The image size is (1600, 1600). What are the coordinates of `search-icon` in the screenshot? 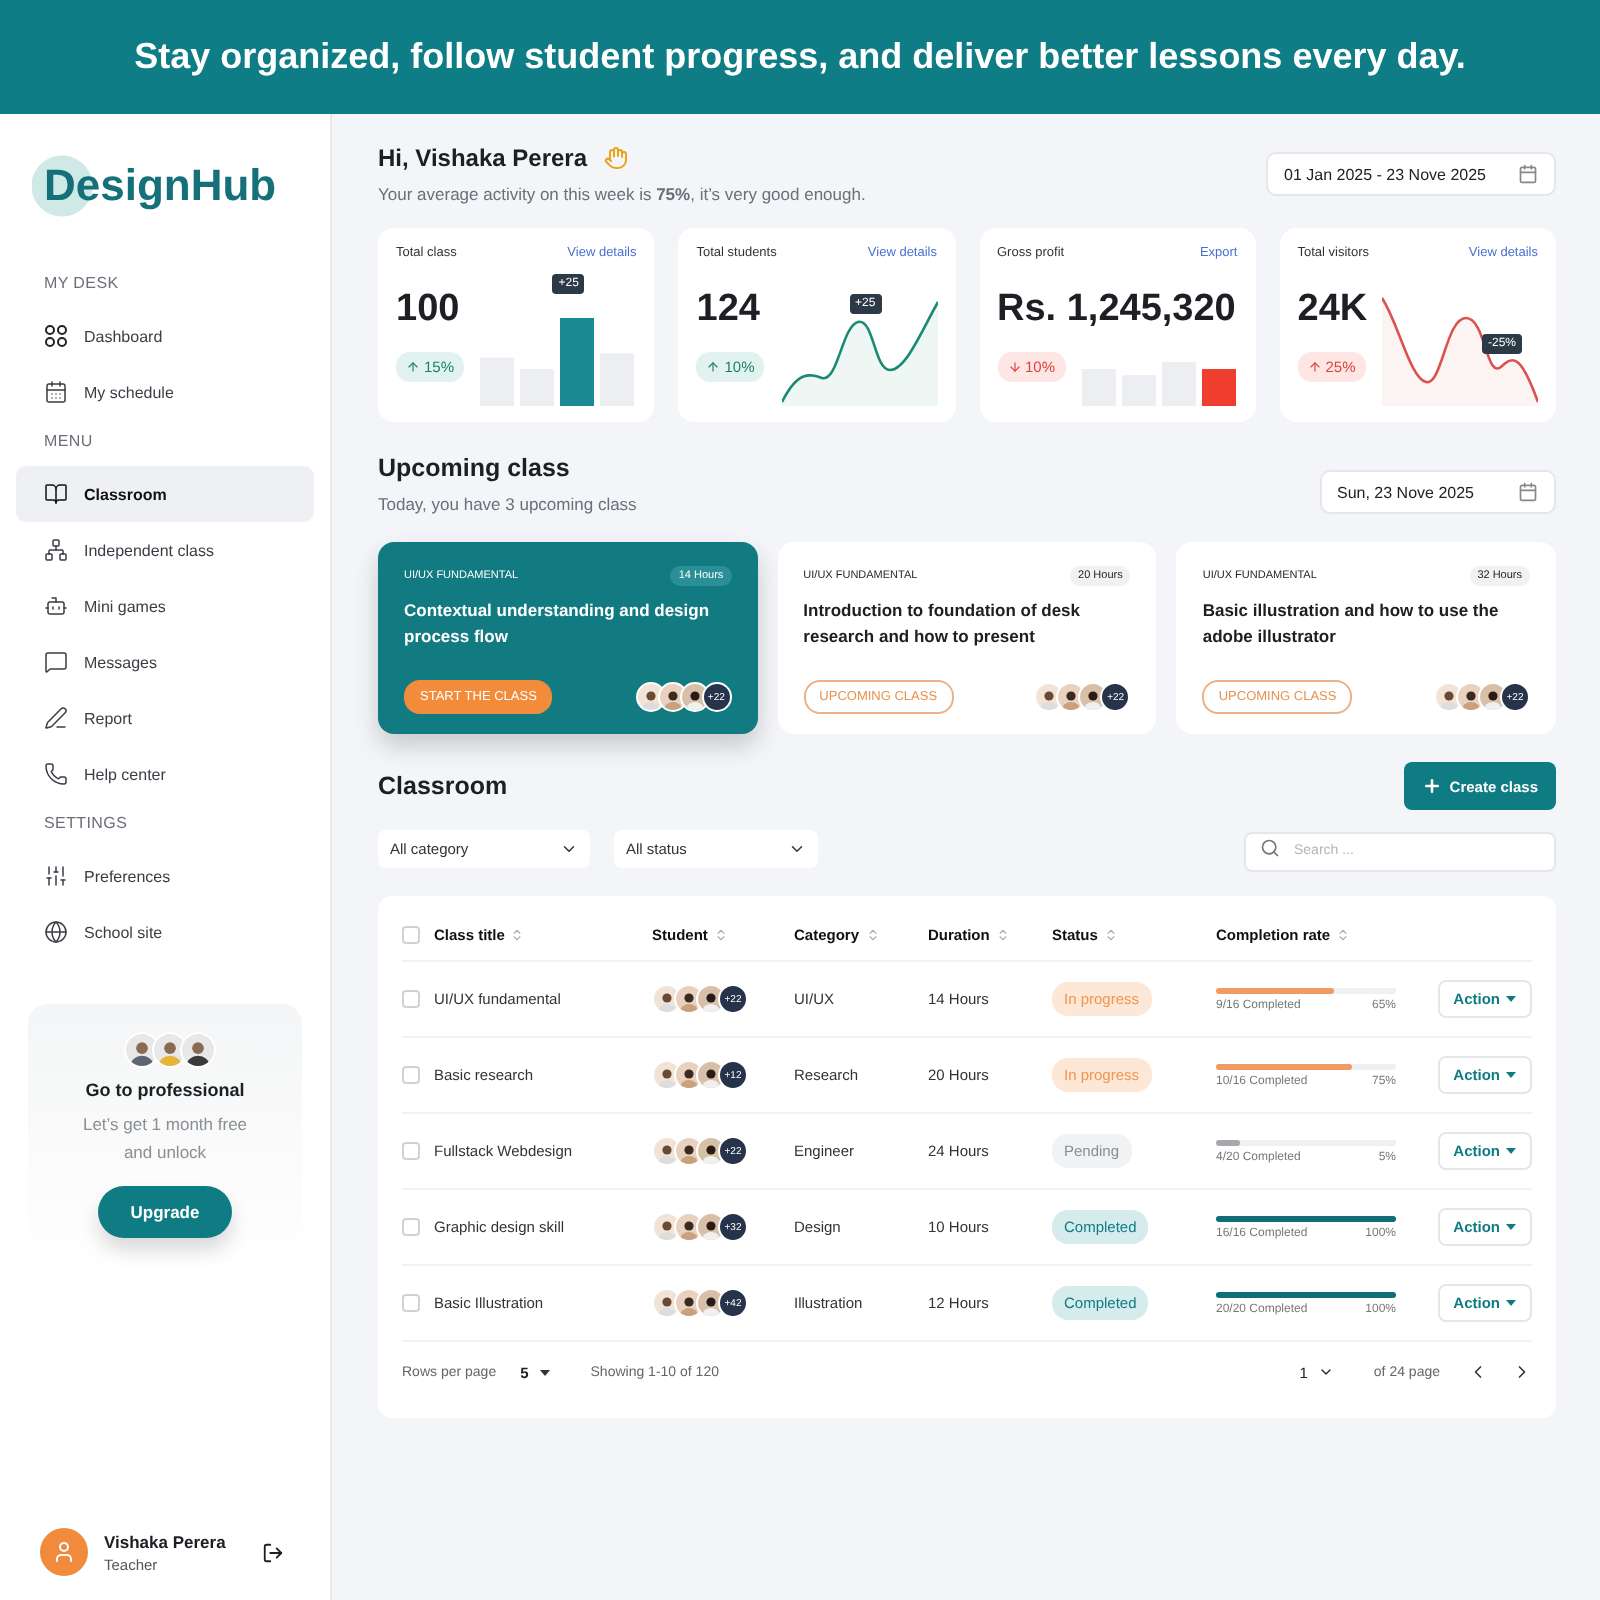 It's located at (1270, 848).